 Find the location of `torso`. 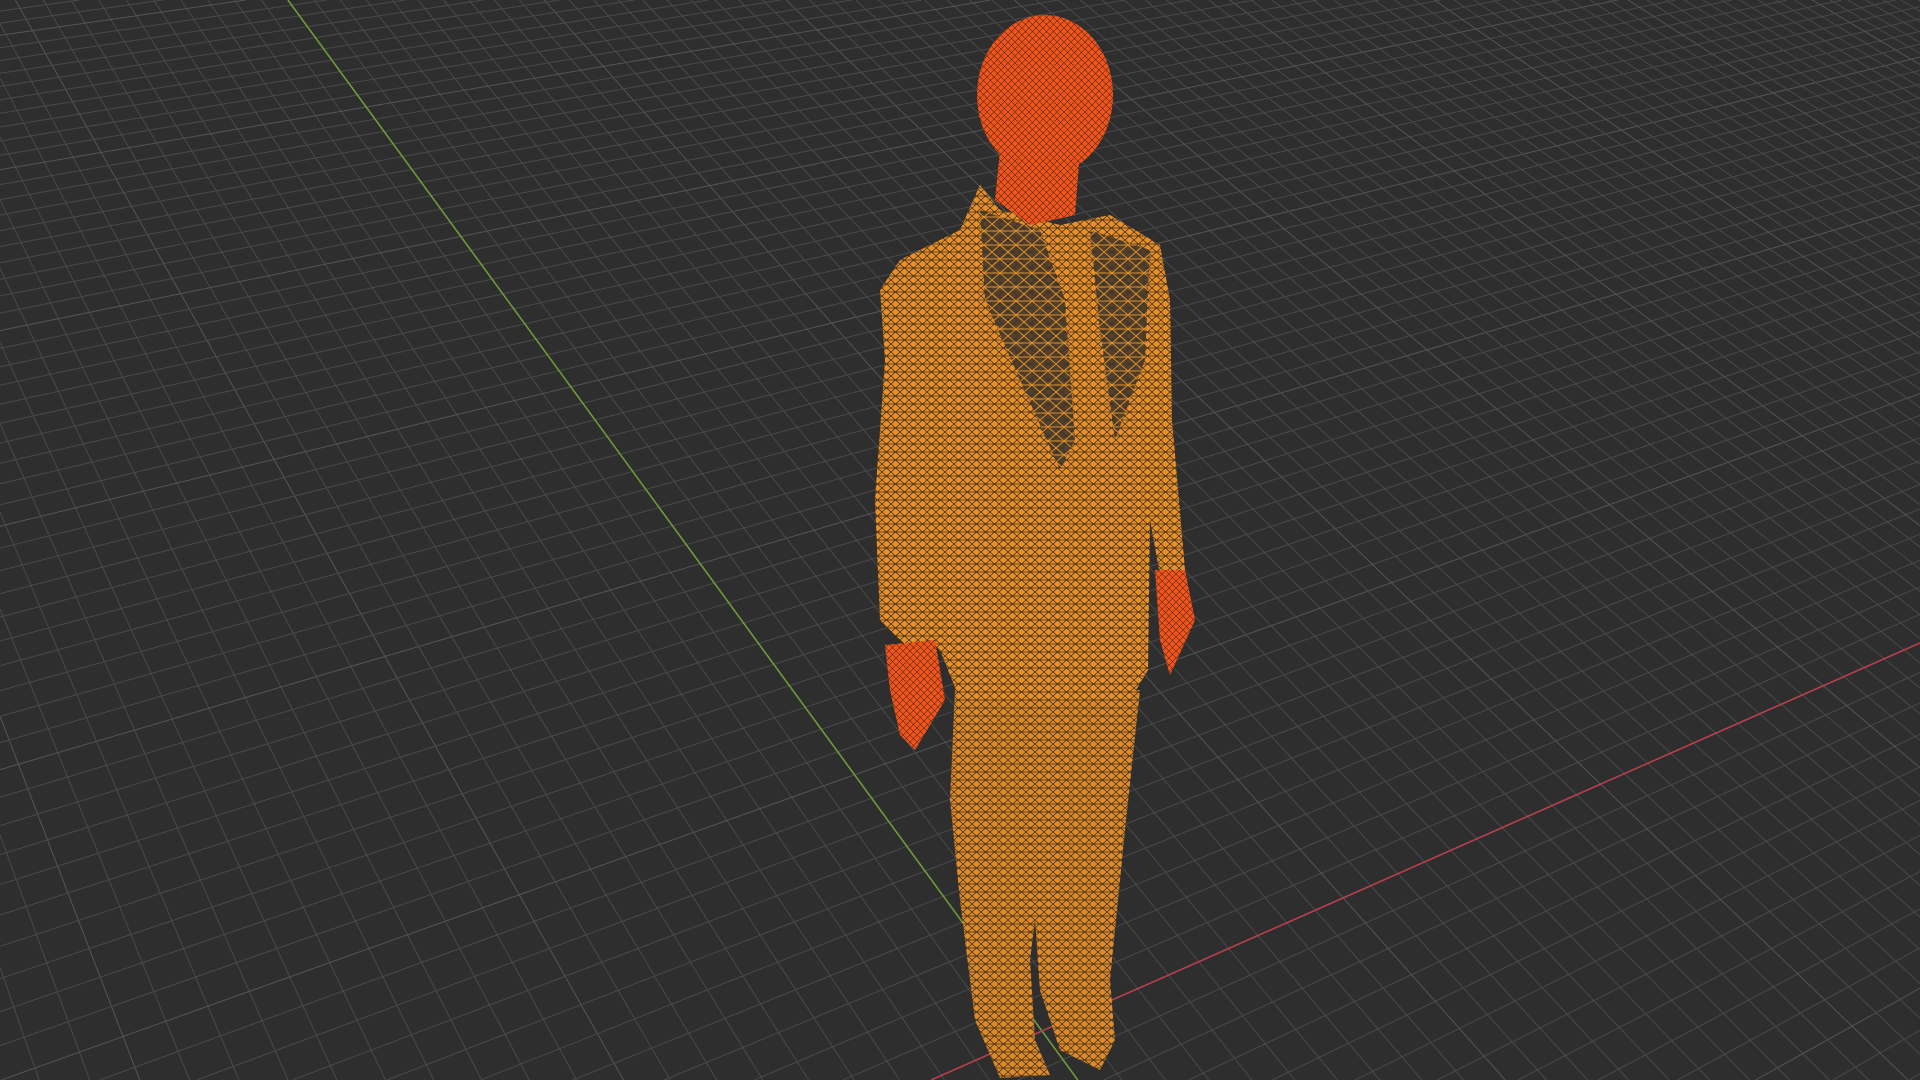

torso is located at coordinates (1030, 442).